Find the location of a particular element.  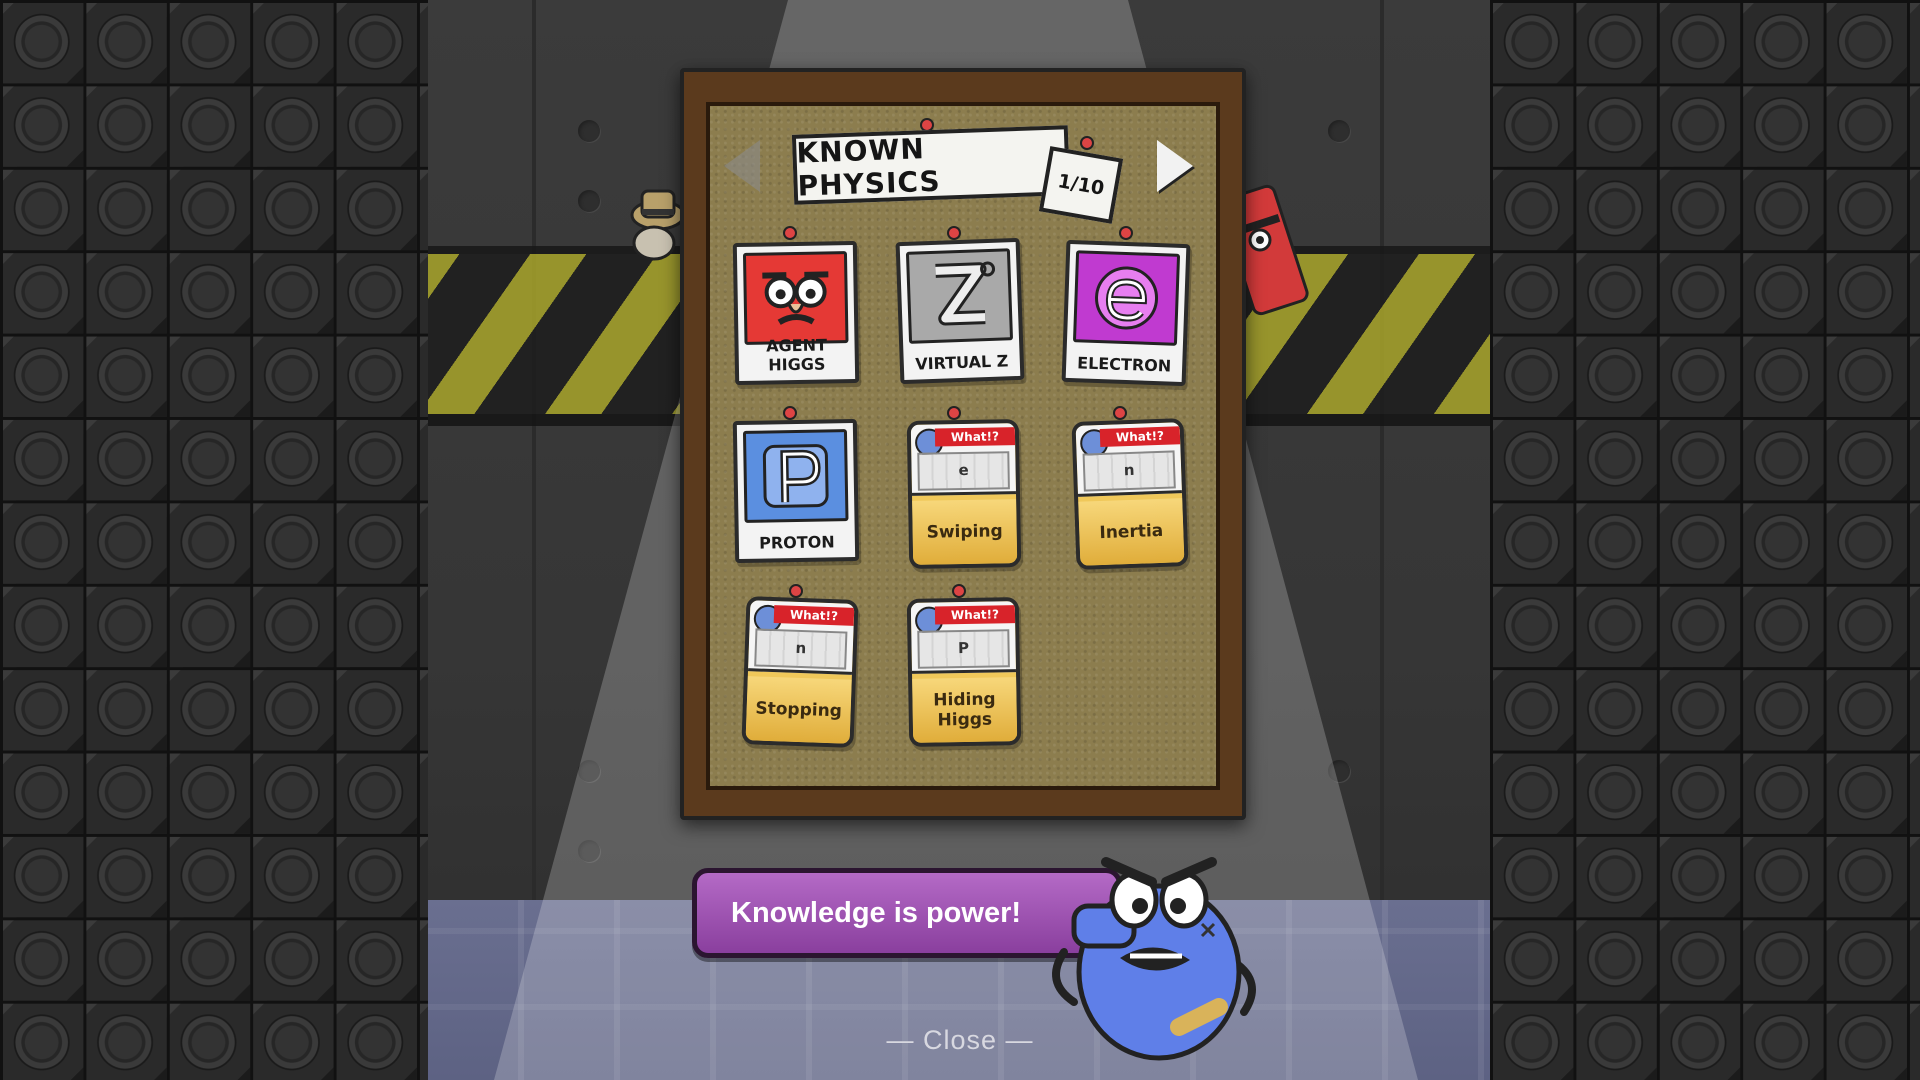

card-stopping: What!? n Stopping is located at coordinates (800, 672).